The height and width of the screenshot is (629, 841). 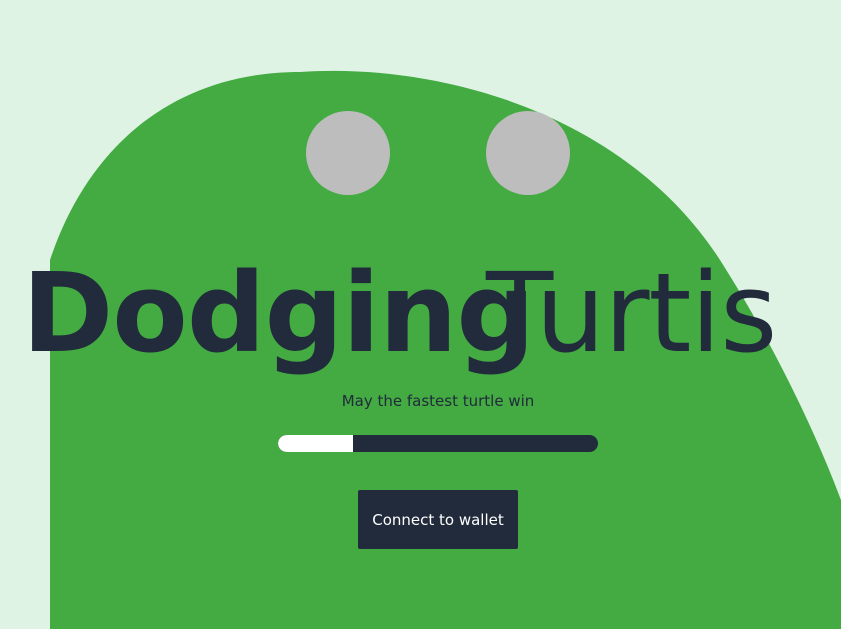 I want to click on title-light: Turtis, so click(x=631, y=313).